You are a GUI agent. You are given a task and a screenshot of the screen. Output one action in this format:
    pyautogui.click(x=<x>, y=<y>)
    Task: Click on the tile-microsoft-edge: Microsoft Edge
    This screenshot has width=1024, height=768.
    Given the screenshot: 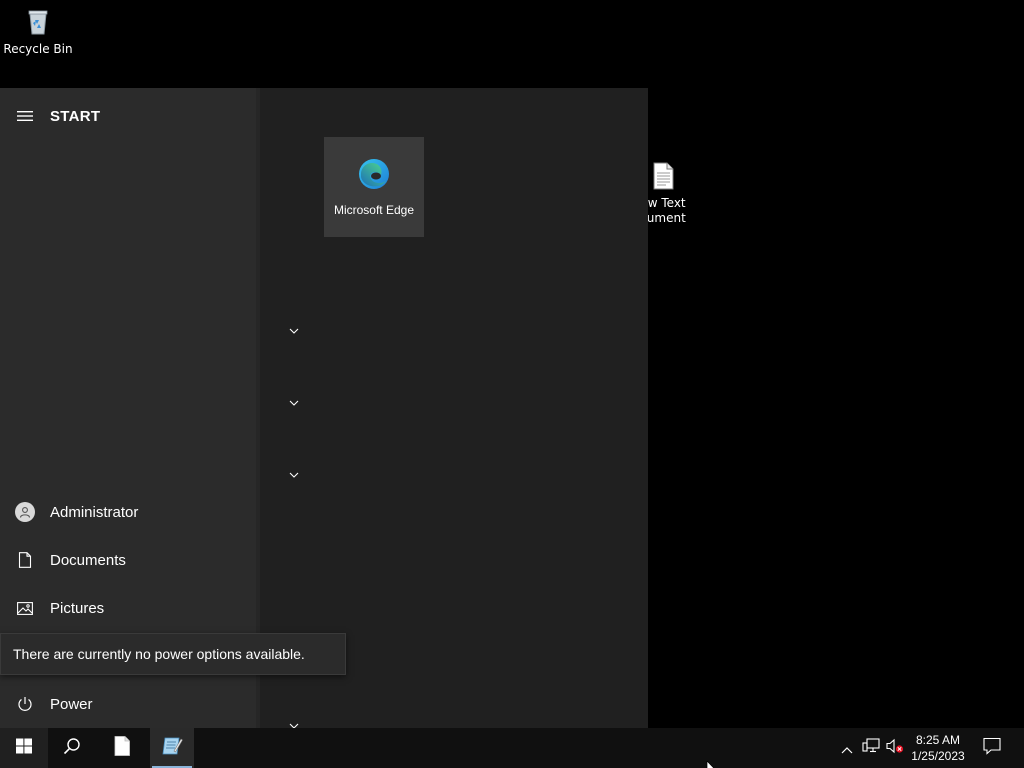 What is the action you would take?
    pyautogui.click(x=374, y=187)
    